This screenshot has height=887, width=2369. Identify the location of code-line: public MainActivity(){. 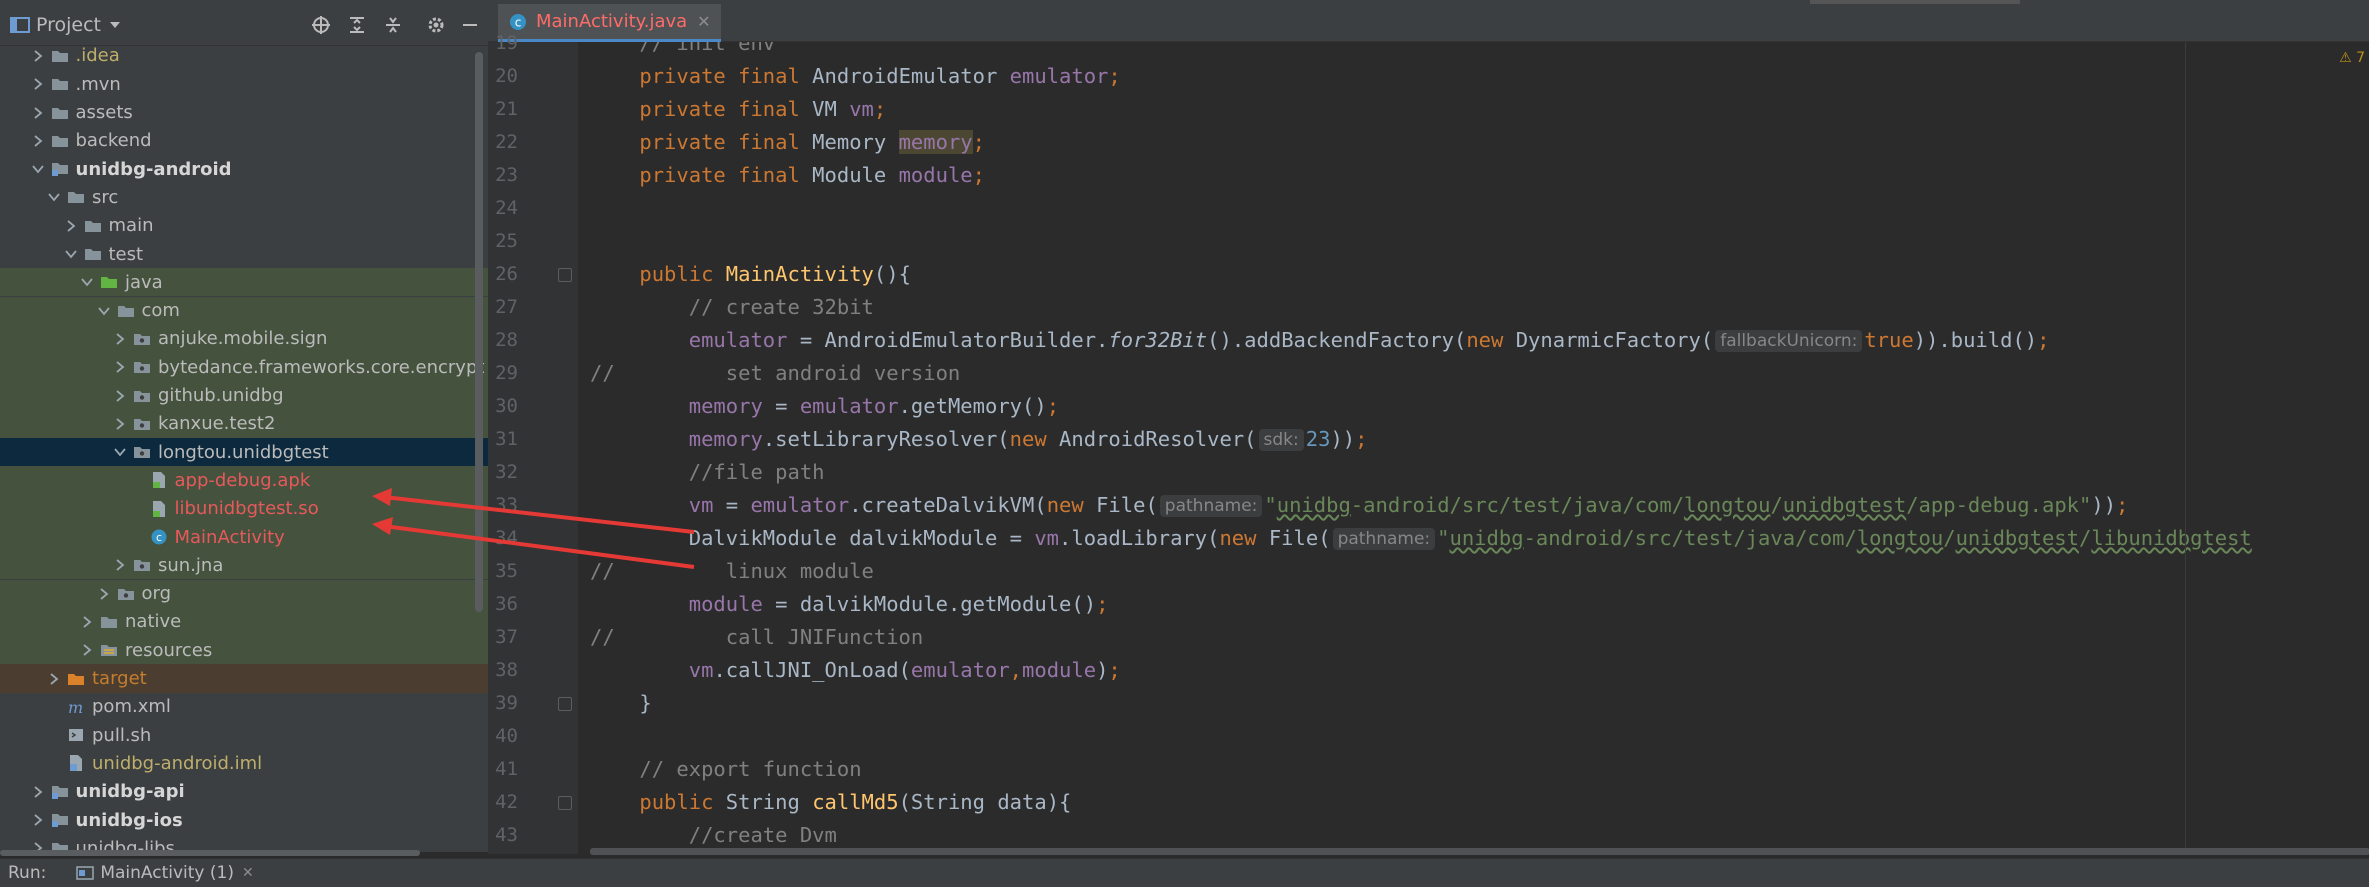
(1479, 274).